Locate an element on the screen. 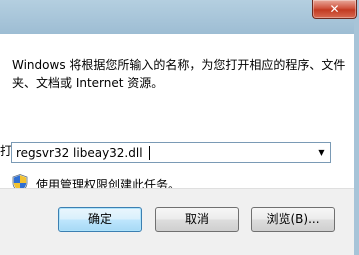 This screenshot has width=359, height=255. text-caret is located at coordinates (149, 153).